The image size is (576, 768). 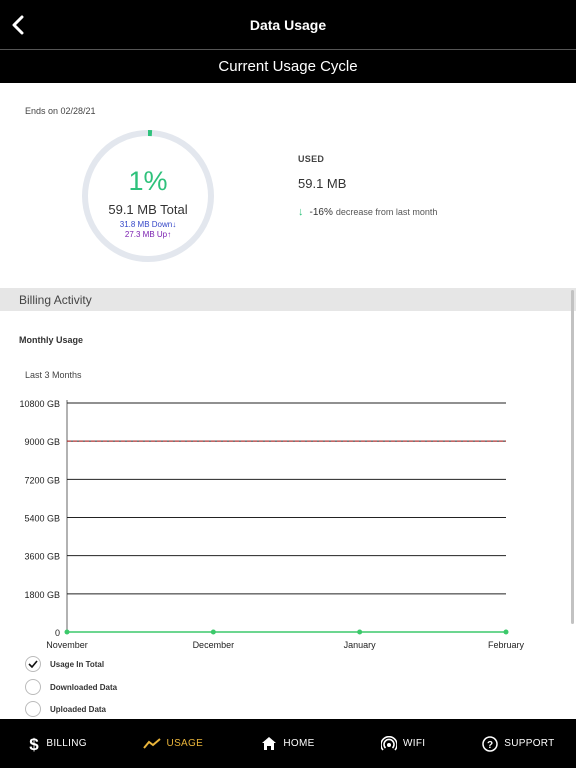 I want to click on legend-label: Downloaded Data, so click(x=84, y=687).